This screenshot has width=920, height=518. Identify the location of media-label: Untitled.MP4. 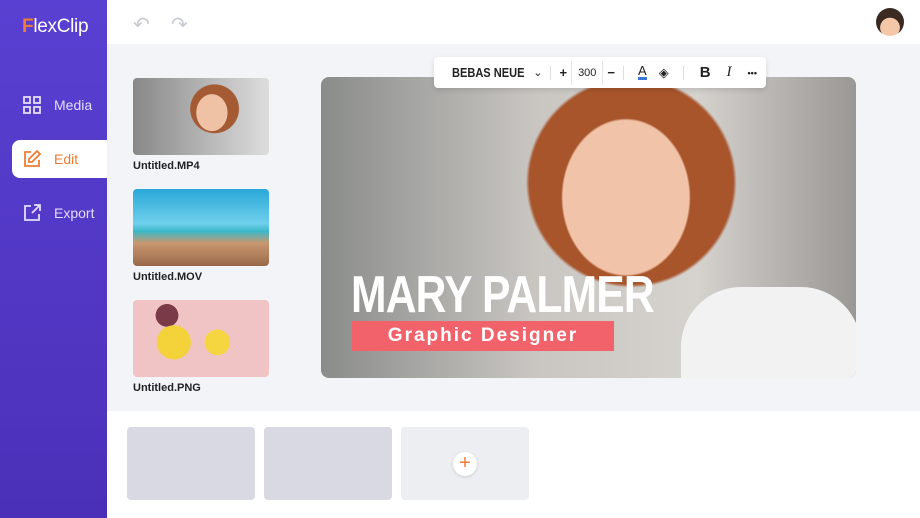
(166, 166).